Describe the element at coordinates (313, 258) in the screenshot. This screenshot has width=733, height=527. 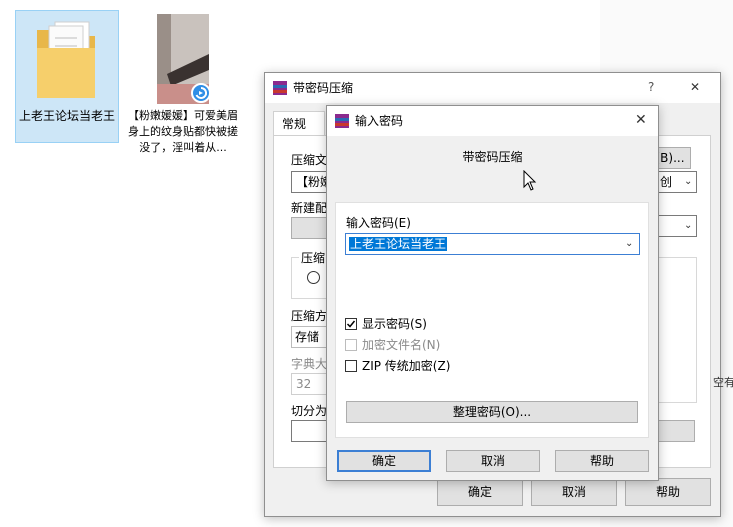
I see `compress-group-label: 压缩` at that location.